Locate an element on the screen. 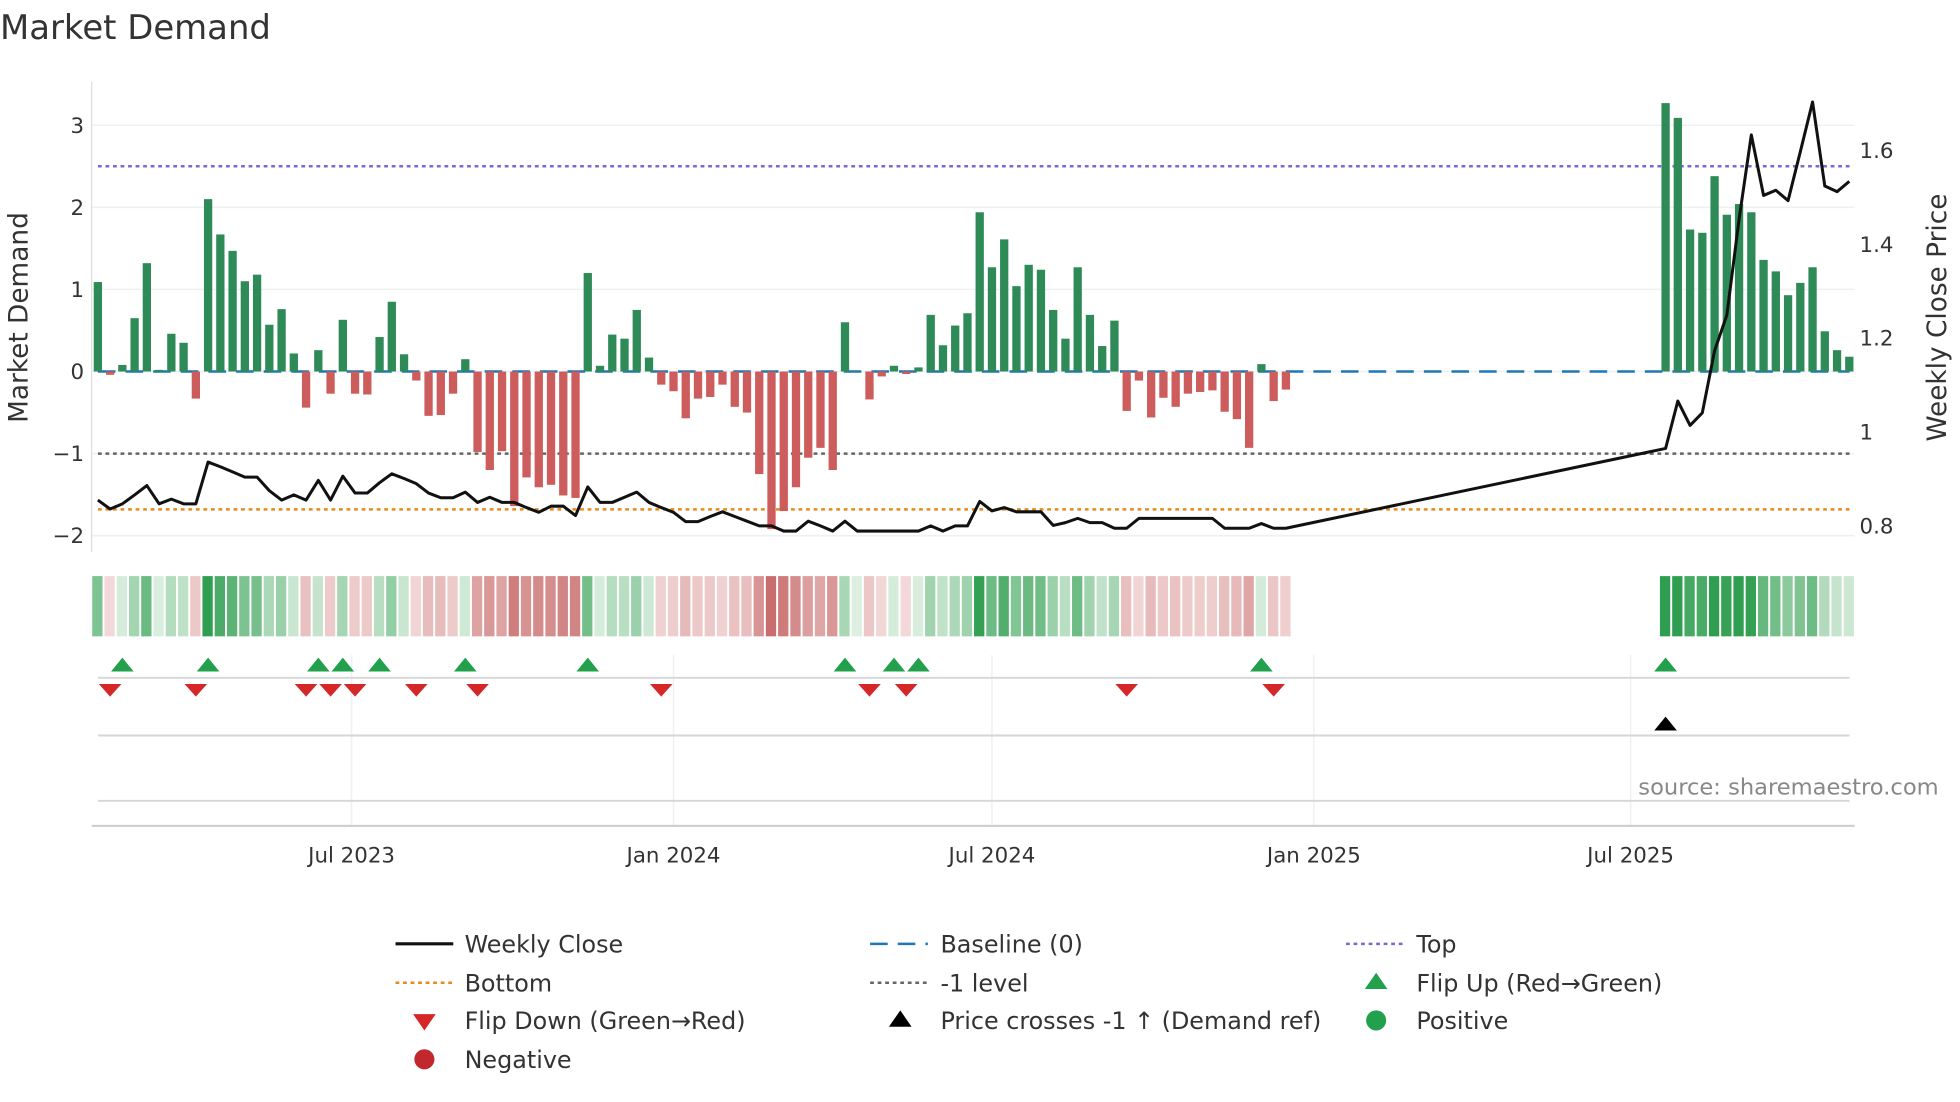 The height and width of the screenshot is (1102, 1960). legend-flip-up-icon is located at coordinates (1376, 981).